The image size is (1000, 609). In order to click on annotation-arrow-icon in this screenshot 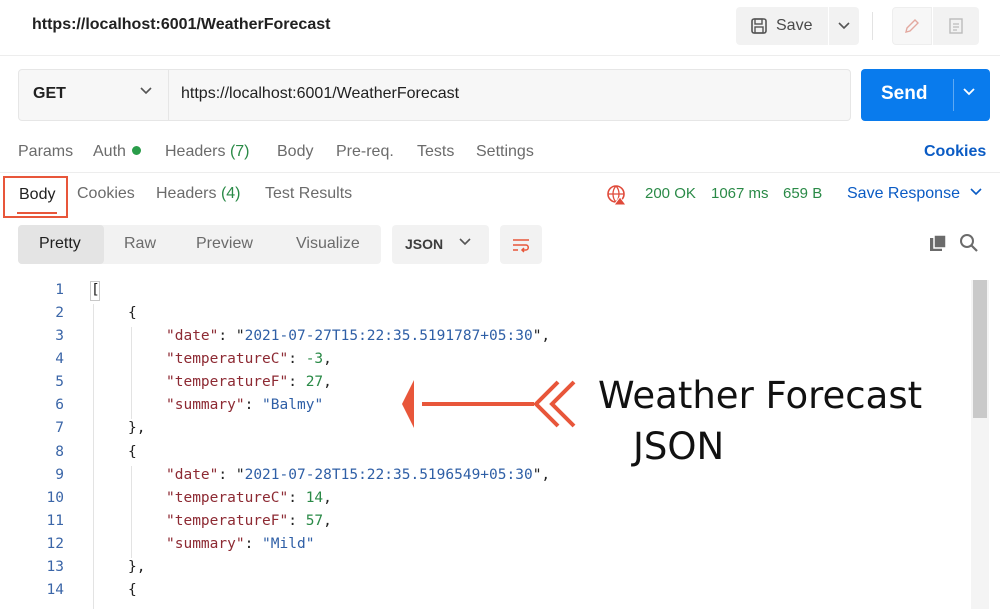, I will do `click(489, 404)`.